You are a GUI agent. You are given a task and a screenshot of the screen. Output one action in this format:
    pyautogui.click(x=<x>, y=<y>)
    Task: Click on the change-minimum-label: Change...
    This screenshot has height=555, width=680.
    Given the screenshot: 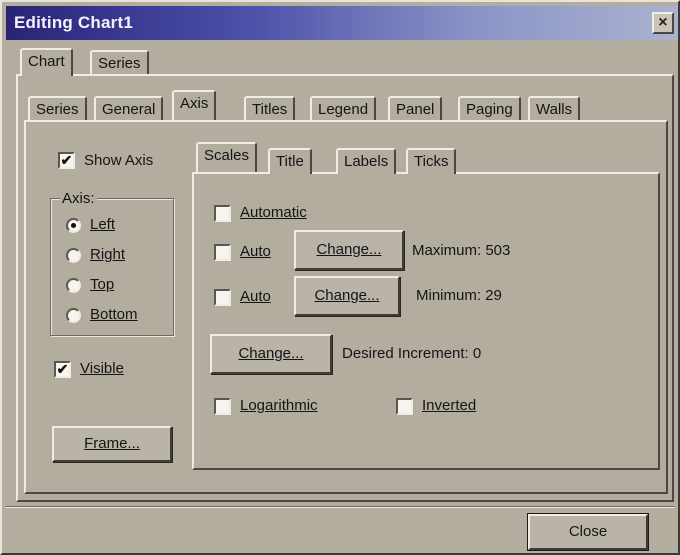 What is the action you would take?
    pyautogui.click(x=347, y=295)
    